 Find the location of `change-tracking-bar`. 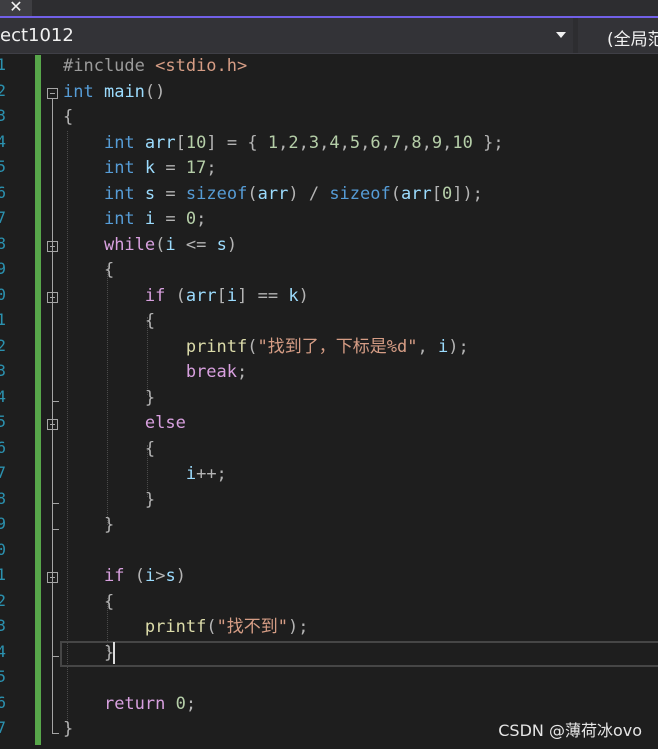

change-tracking-bar is located at coordinates (38, 400).